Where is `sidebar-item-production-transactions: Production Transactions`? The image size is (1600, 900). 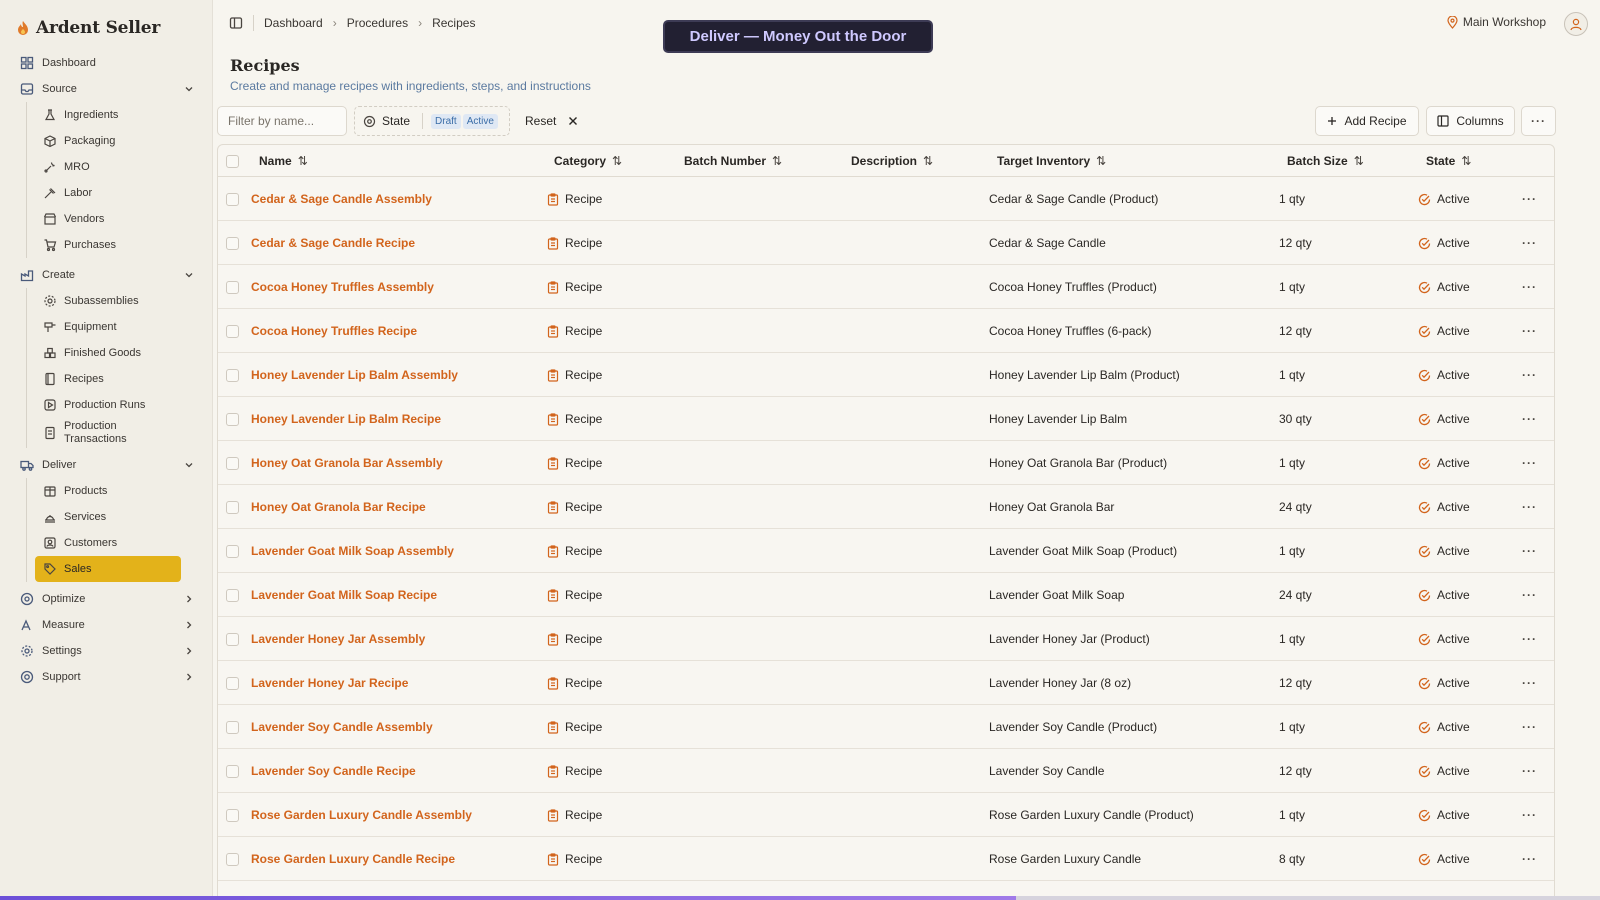 sidebar-item-production-transactions: Production Transactions is located at coordinates (108, 433).